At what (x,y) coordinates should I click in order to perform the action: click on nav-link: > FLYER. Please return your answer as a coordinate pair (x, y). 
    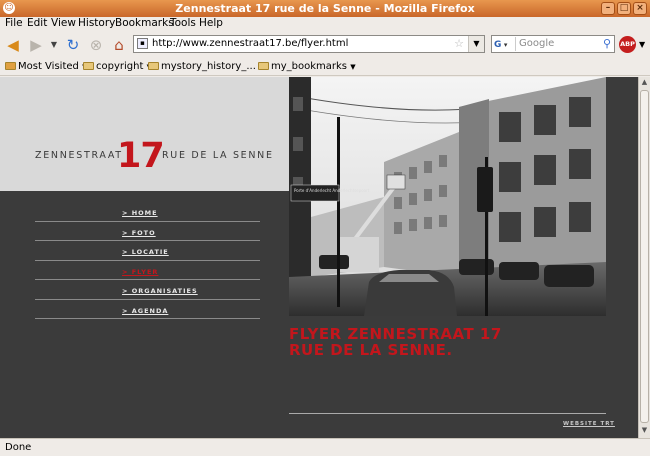
    Looking at the image, I should click on (140, 272).